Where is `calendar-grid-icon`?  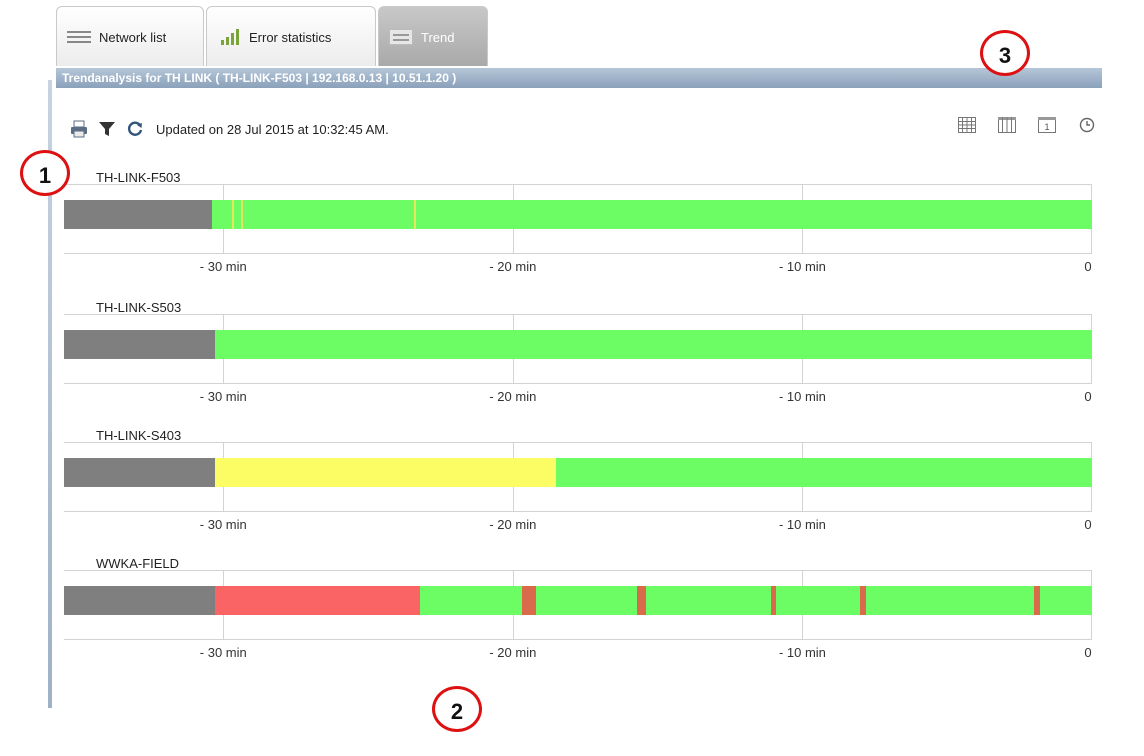
calendar-grid-icon is located at coordinates (967, 125).